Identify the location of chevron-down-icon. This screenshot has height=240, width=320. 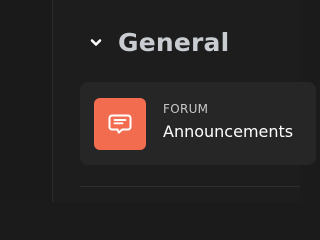
(96, 42).